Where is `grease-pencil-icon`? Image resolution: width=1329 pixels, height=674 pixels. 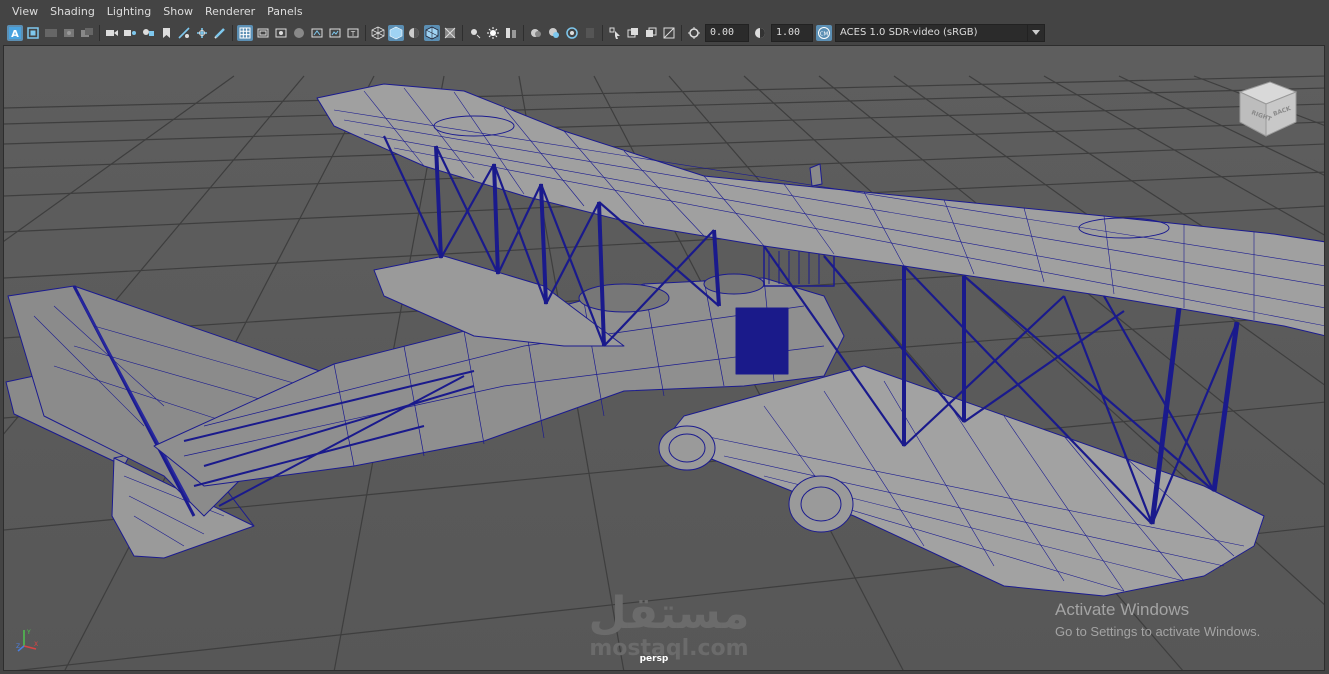
grease-pencil-icon is located at coordinates (220, 33).